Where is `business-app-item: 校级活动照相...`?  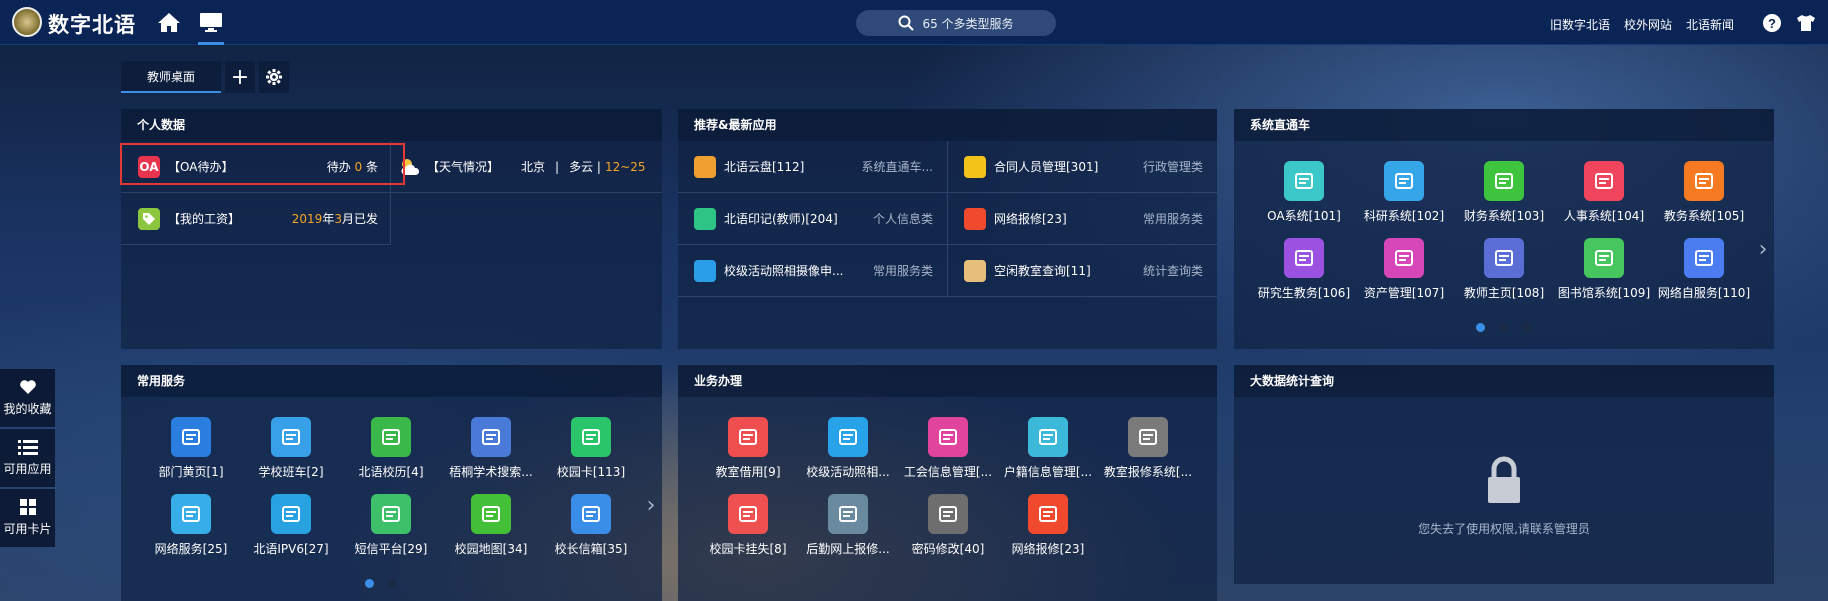 business-app-item: 校级活动照相... is located at coordinates (848, 448).